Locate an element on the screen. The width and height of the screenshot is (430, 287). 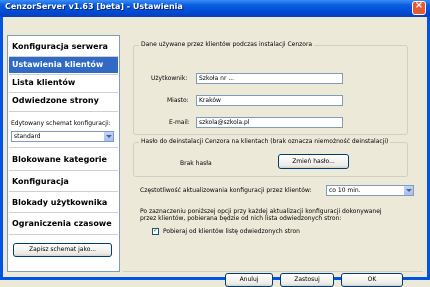
sidebar-item-lista-klientow: Lista klientów is located at coordinates (63, 83).